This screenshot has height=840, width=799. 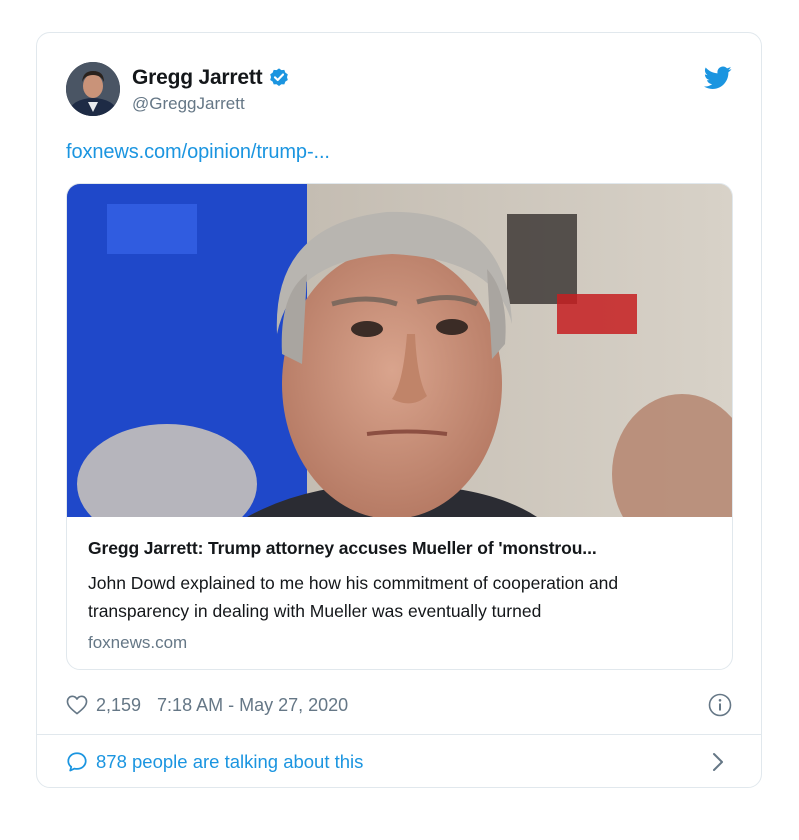 What do you see at coordinates (399, 762) in the screenshot?
I see `conversation-link: 878 people are talking about this` at bounding box center [399, 762].